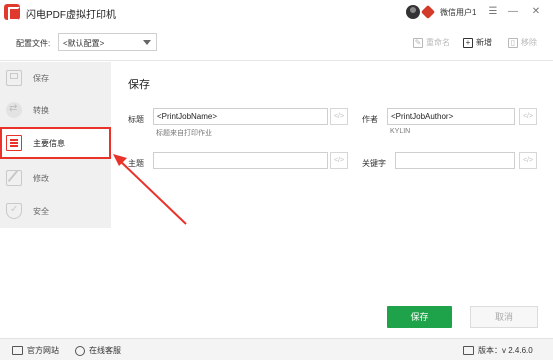 The height and width of the screenshot is (360, 553). Describe the element at coordinates (276, 12) in the screenshot. I see `title-bar: 闪电PDF虚拟打印机 微信用户1 ☰ — ✕` at that location.